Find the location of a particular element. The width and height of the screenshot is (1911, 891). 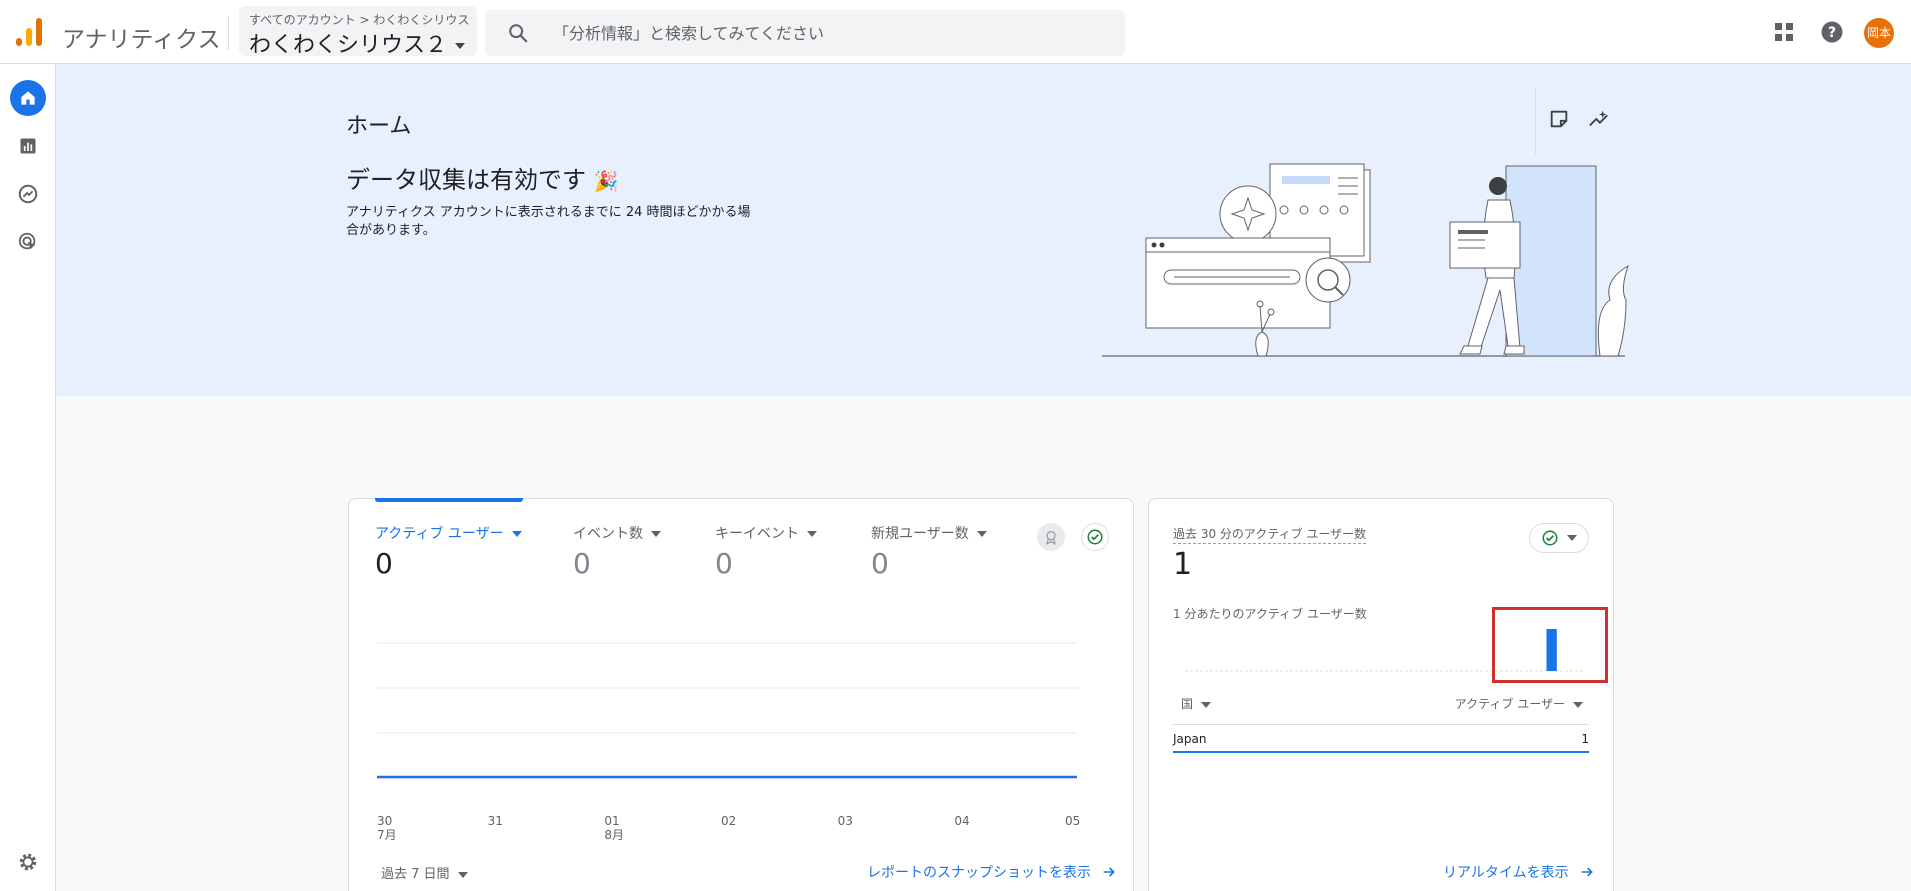

x-tick-day: 04 is located at coordinates (962, 821).